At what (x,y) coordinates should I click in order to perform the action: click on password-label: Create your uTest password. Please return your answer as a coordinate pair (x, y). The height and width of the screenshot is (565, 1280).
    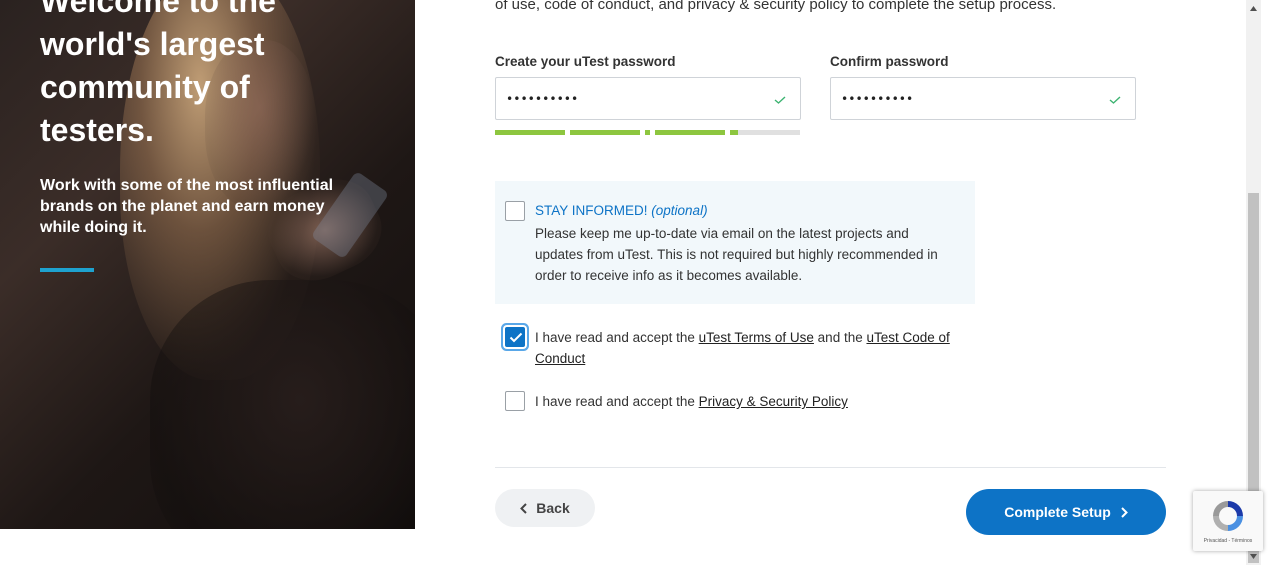
    Looking at the image, I should click on (585, 61).